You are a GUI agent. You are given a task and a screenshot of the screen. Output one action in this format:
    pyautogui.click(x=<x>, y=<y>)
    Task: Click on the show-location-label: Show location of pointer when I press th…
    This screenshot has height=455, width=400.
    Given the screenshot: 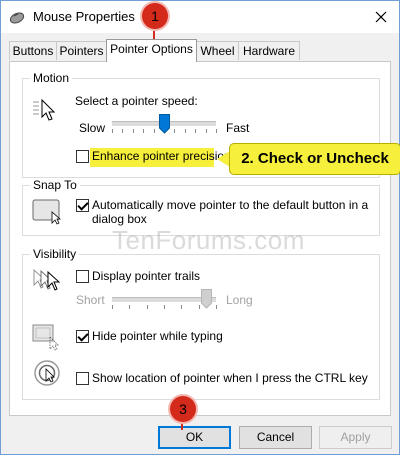 What is the action you would take?
    pyautogui.click(x=230, y=378)
    